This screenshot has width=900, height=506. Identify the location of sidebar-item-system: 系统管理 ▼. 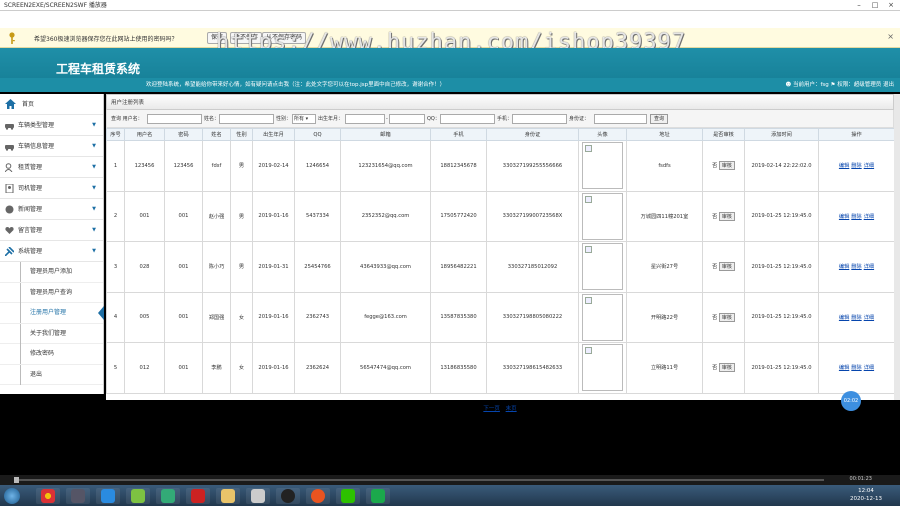
(51, 251).